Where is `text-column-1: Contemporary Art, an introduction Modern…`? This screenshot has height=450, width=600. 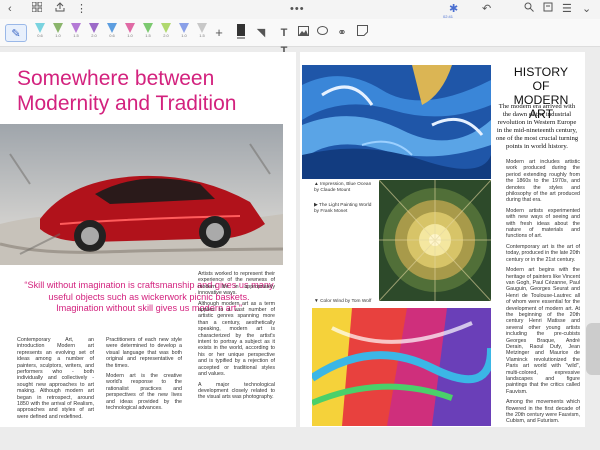
text-column-1: Contemporary Art, an introduction Modern… is located at coordinates (55, 380).